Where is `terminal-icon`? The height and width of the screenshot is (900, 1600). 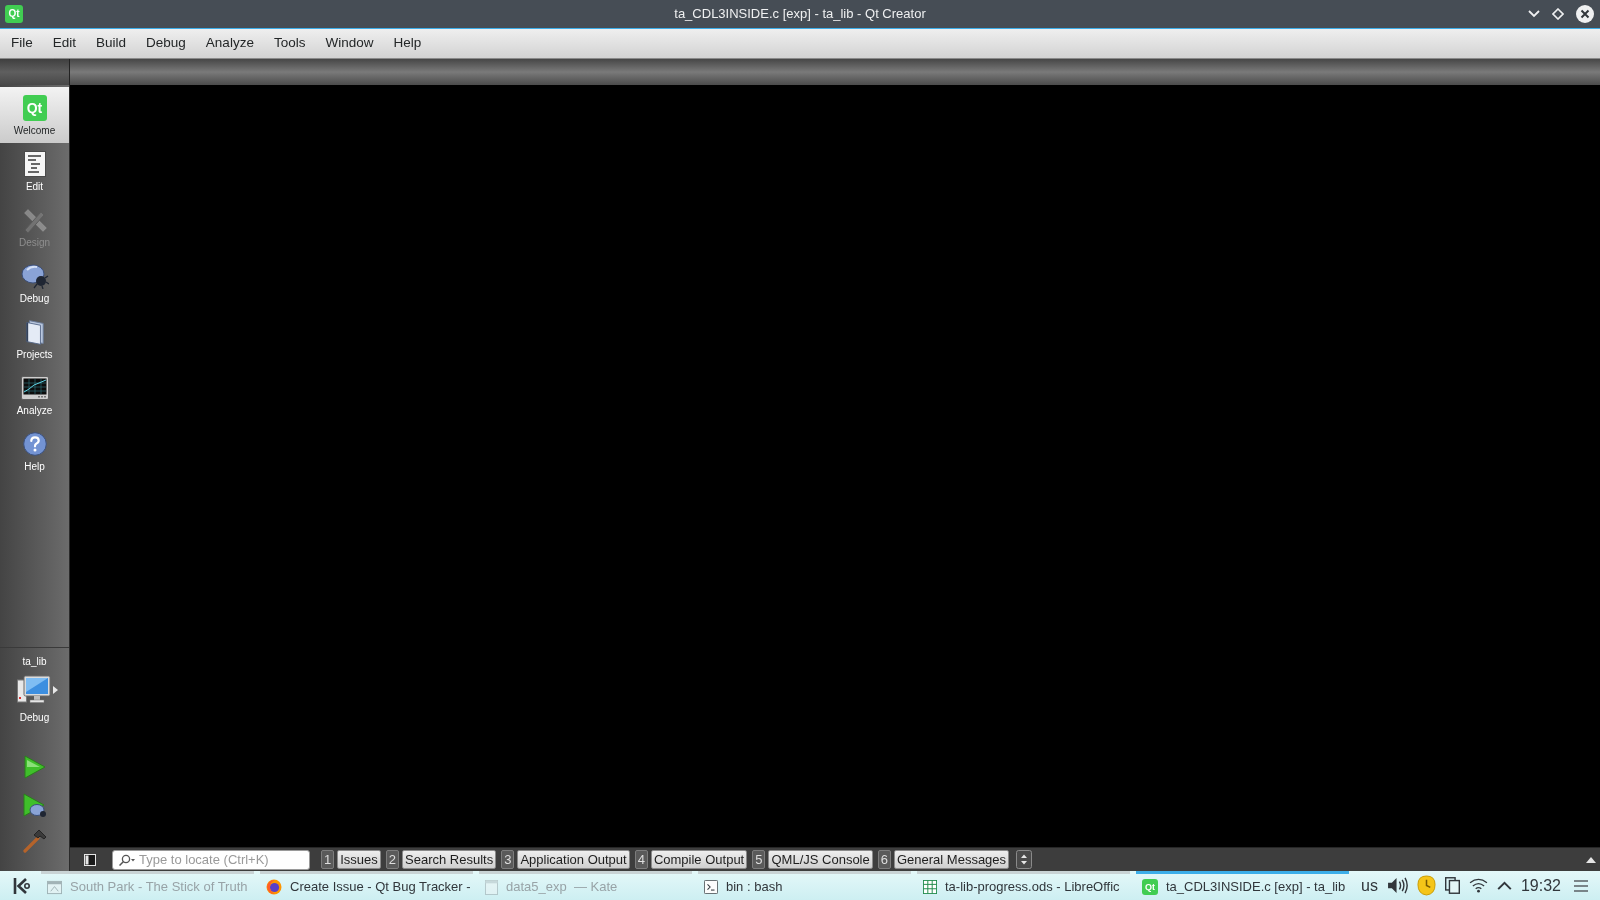
terminal-icon is located at coordinates (711, 887).